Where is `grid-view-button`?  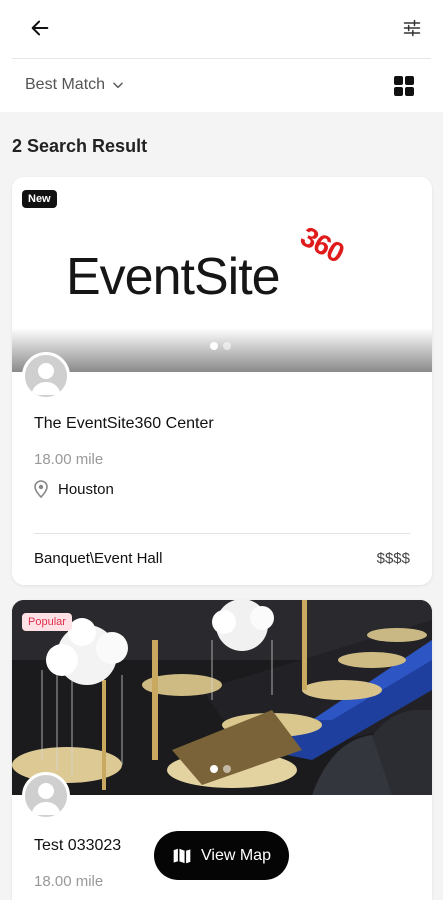
grid-view-button is located at coordinates (404, 86).